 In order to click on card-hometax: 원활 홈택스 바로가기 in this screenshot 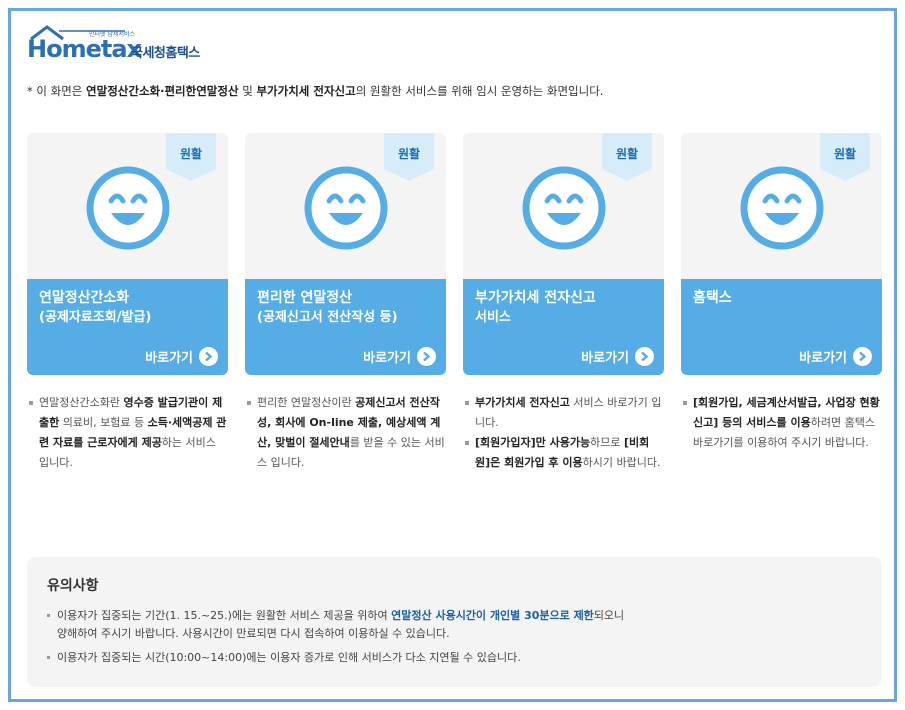, I will do `click(781, 254)`.